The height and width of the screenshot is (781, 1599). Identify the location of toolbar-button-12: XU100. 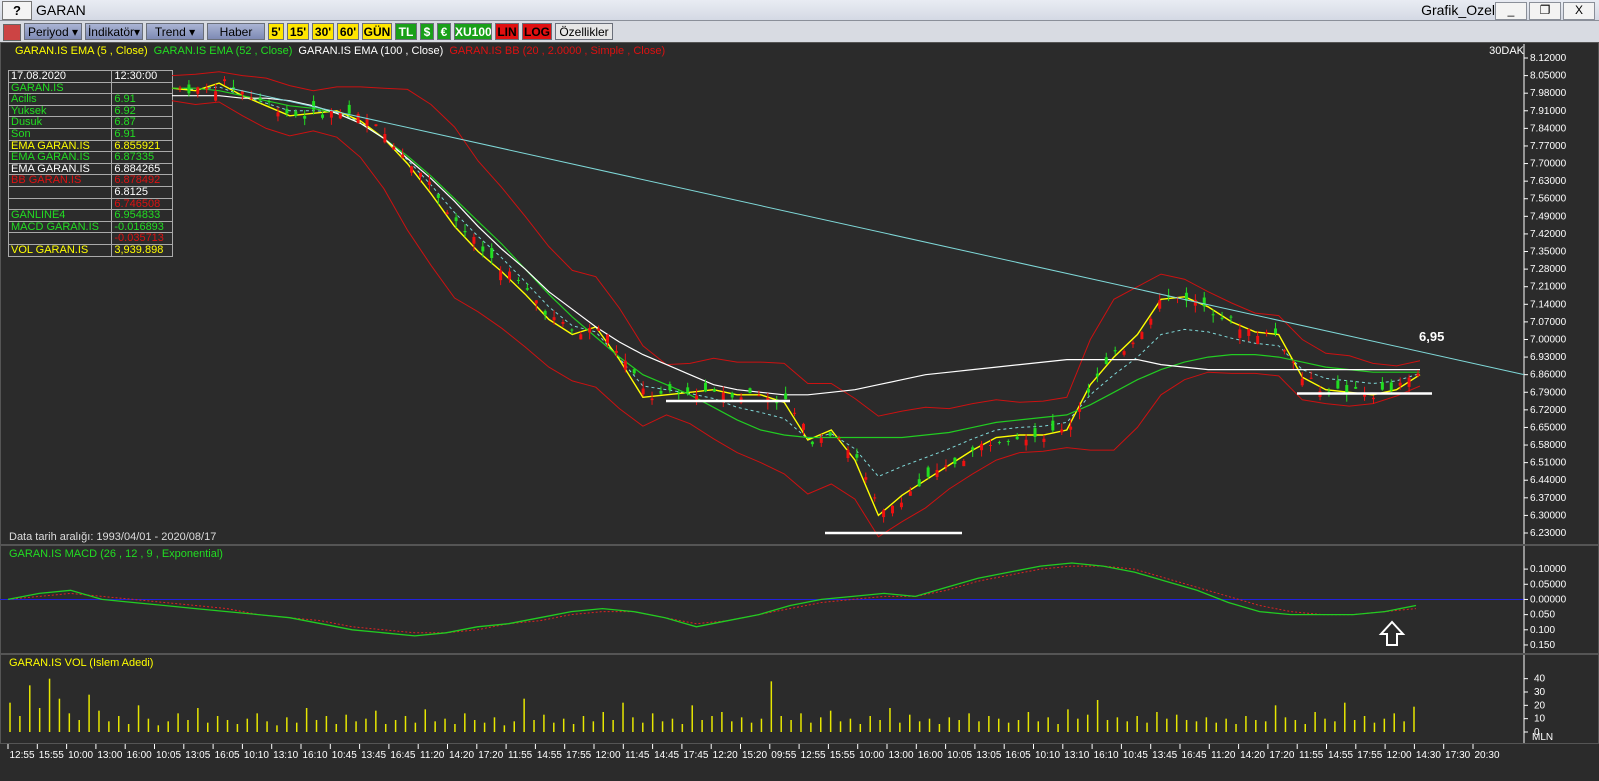
(473, 31).